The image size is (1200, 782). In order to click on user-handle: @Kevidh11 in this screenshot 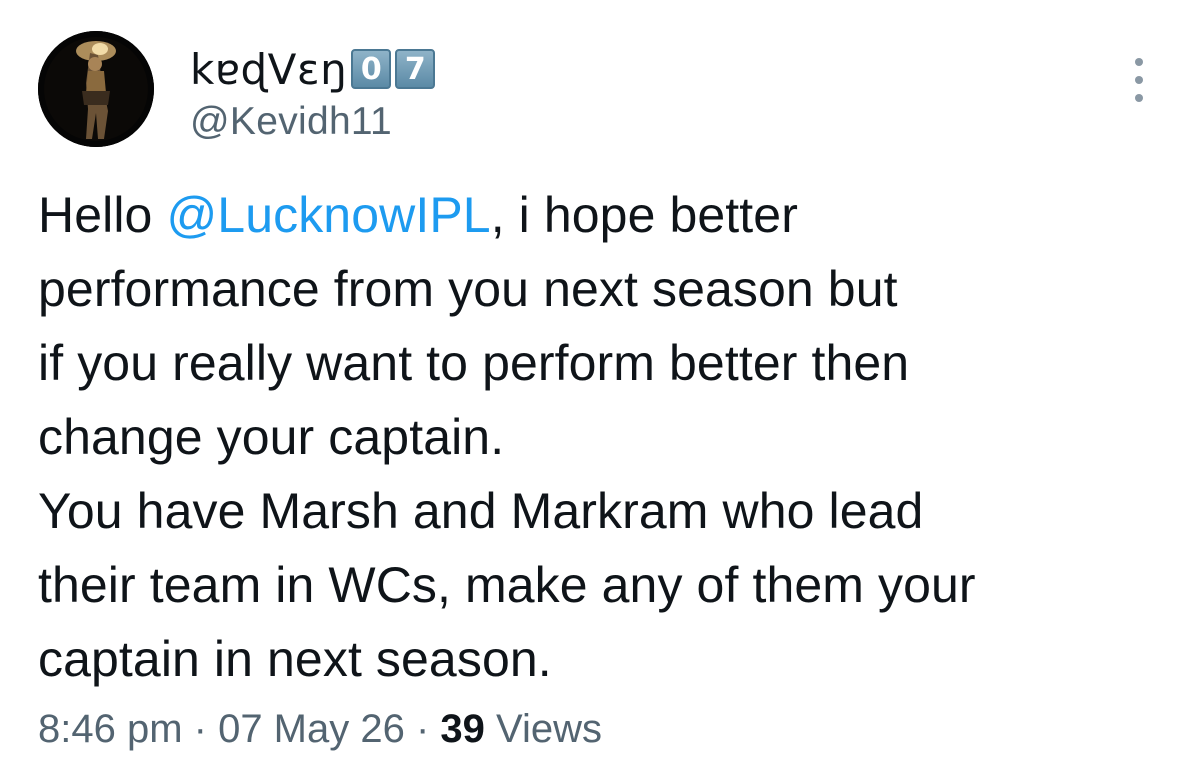, I will do `click(312, 122)`.